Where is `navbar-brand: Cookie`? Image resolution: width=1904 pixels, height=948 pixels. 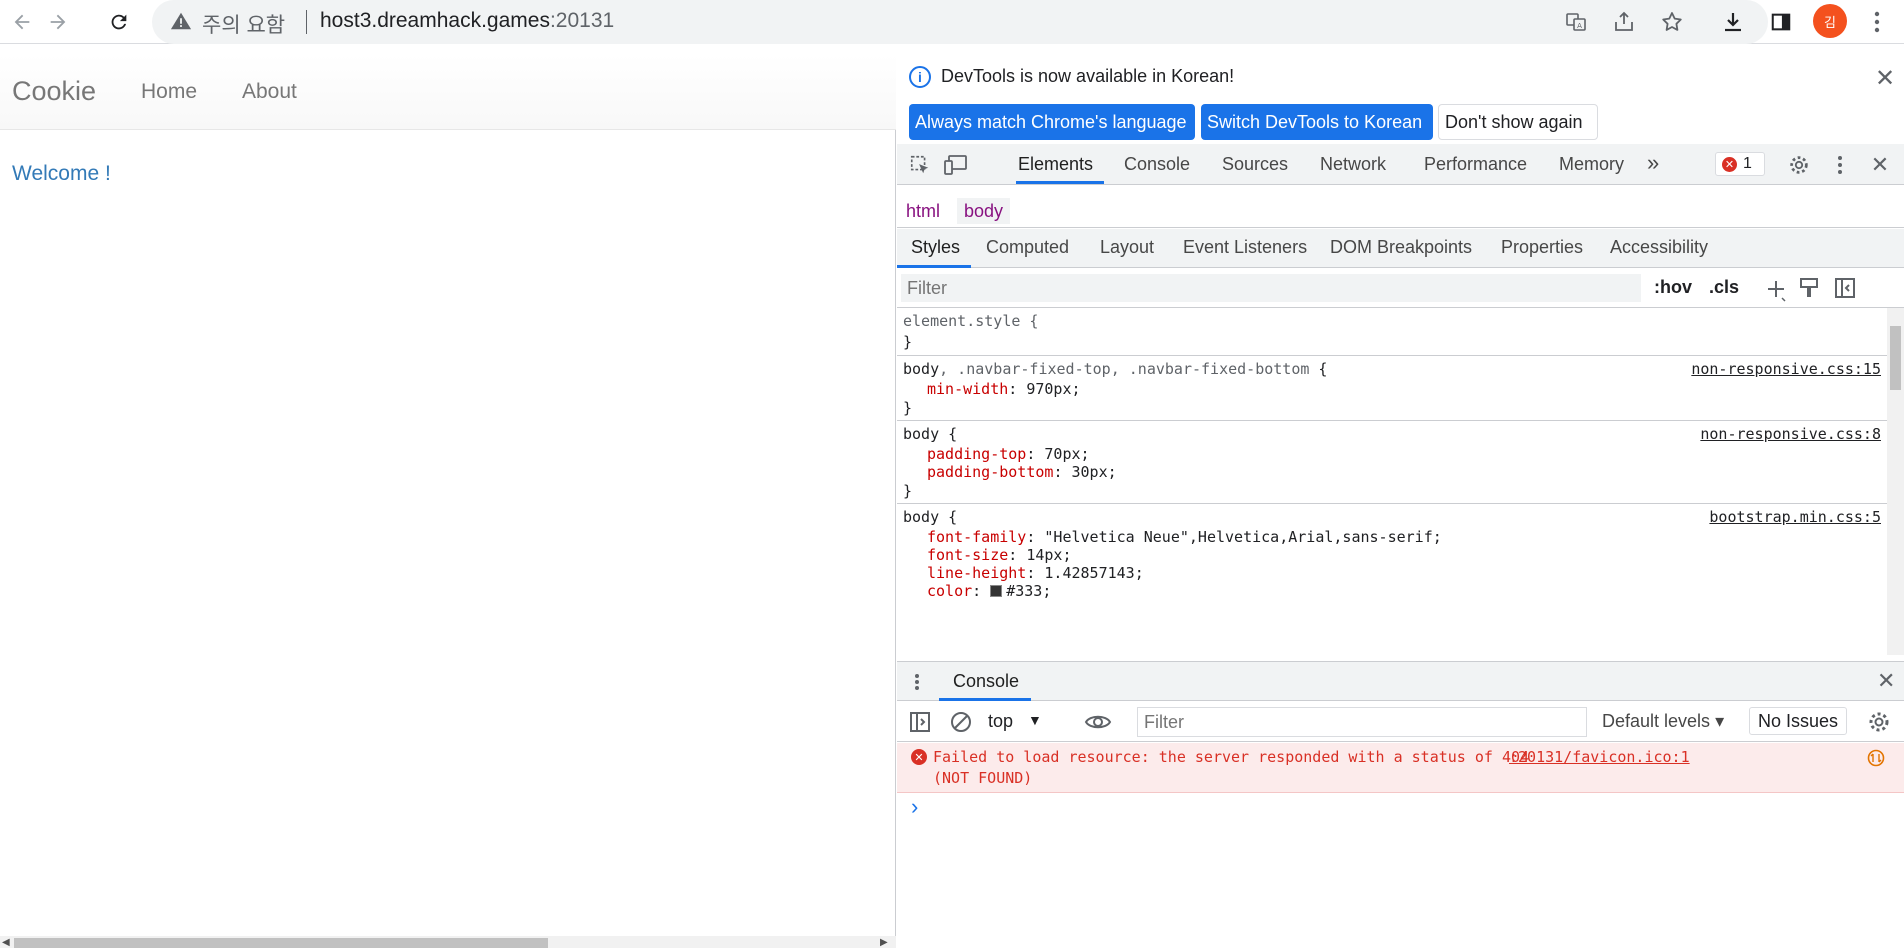
navbar-brand: Cookie is located at coordinates (54, 91).